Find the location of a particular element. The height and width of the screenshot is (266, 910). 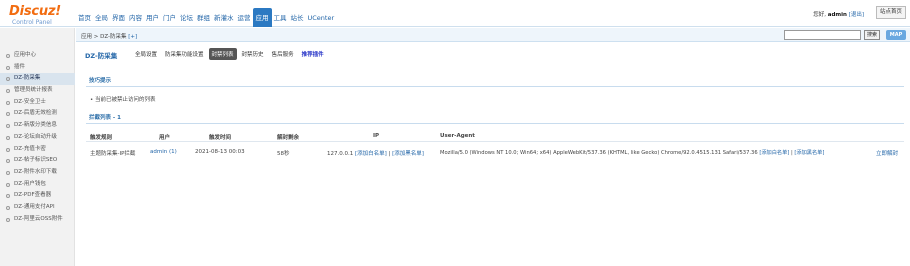

sidebar-item-label: DZ-帖子标识SEO is located at coordinates (36, 160).